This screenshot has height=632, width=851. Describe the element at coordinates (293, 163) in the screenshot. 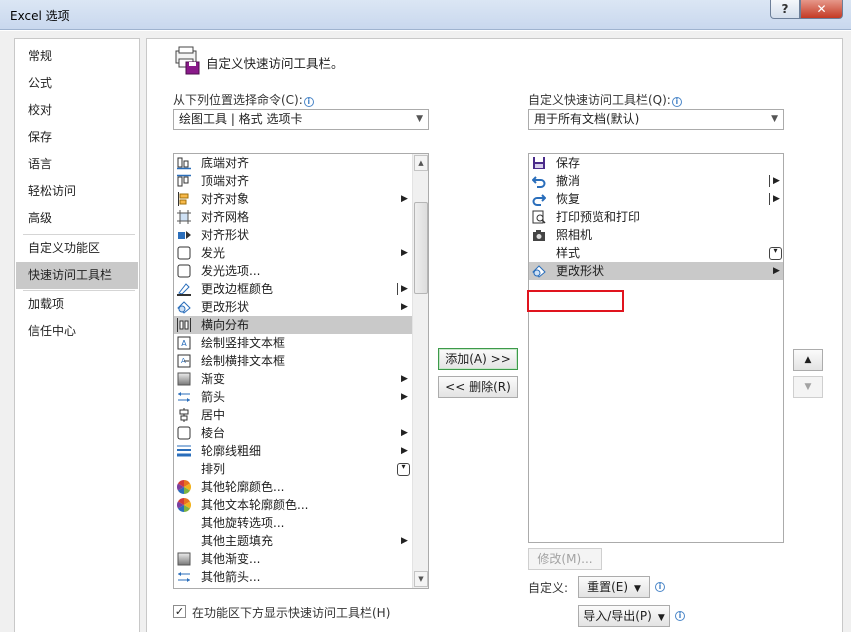

I see `list-item: 底端对齐` at that location.